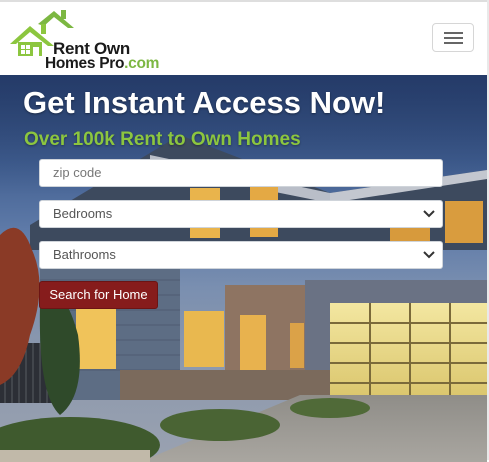 This screenshot has height=462, width=489. What do you see at coordinates (84, 254) in the screenshot?
I see `bathrooms-select-value: Bathrooms` at bounding box center [84, 254].